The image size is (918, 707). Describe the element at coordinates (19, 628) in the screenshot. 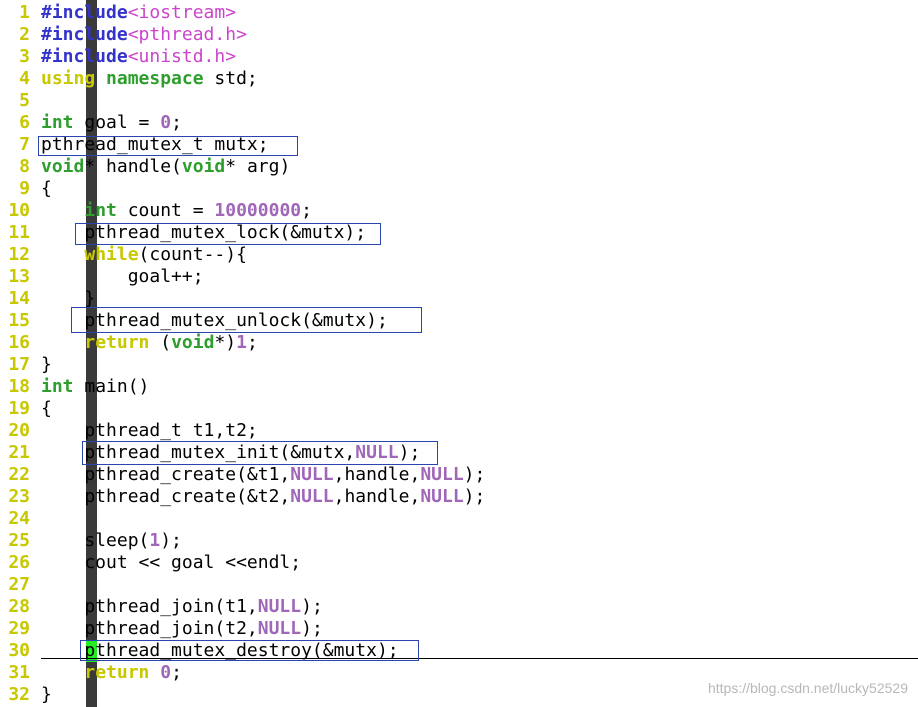

I see `line-number: 29` at that location.